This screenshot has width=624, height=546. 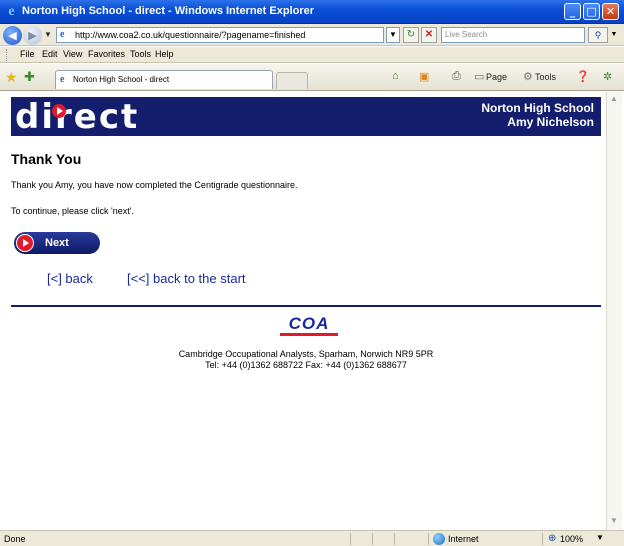 What do you see at coordinates (466, 34) in the screenshot?
I see `search-placeholder: Live Search` at bounding box center [466, 34].